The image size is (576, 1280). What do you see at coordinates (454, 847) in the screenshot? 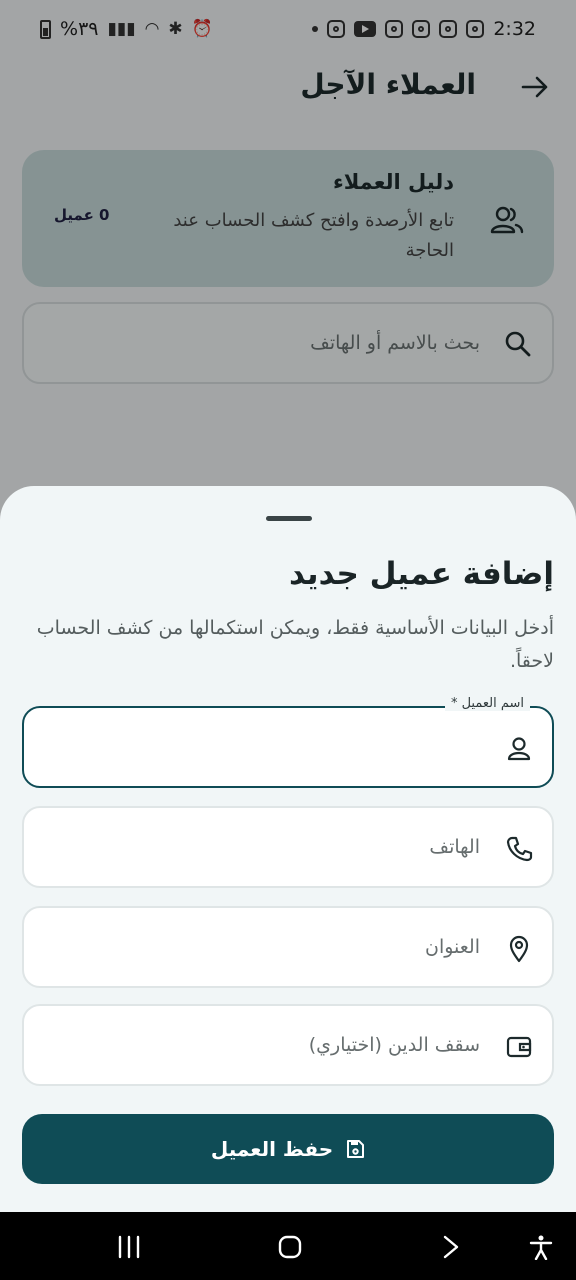
I see `phone-placeholder: الهاتف` at bounding box center [454, 847].